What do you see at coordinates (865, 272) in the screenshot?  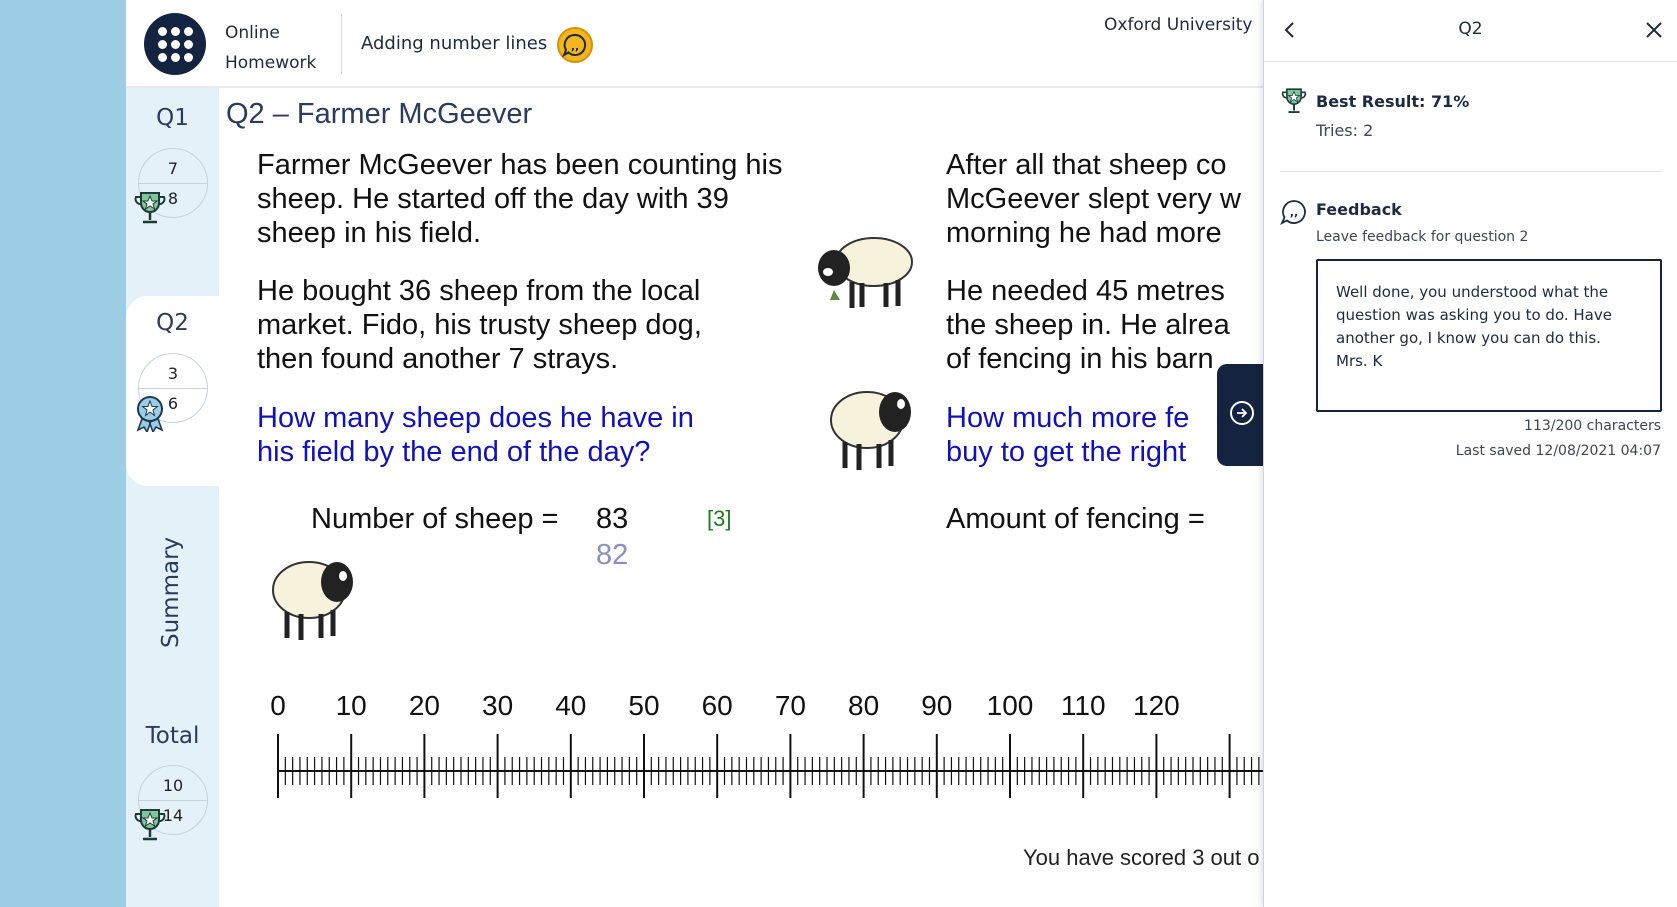 I see `sheep-grazing-illustration` at bounding box center [865, 272].